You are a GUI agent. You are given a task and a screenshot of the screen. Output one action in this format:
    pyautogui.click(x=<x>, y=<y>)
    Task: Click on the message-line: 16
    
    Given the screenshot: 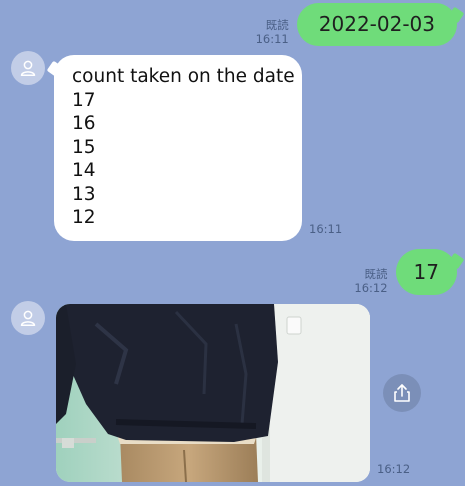 What is the action you would take?
    pyautogui.click(x=84, y=123)
    